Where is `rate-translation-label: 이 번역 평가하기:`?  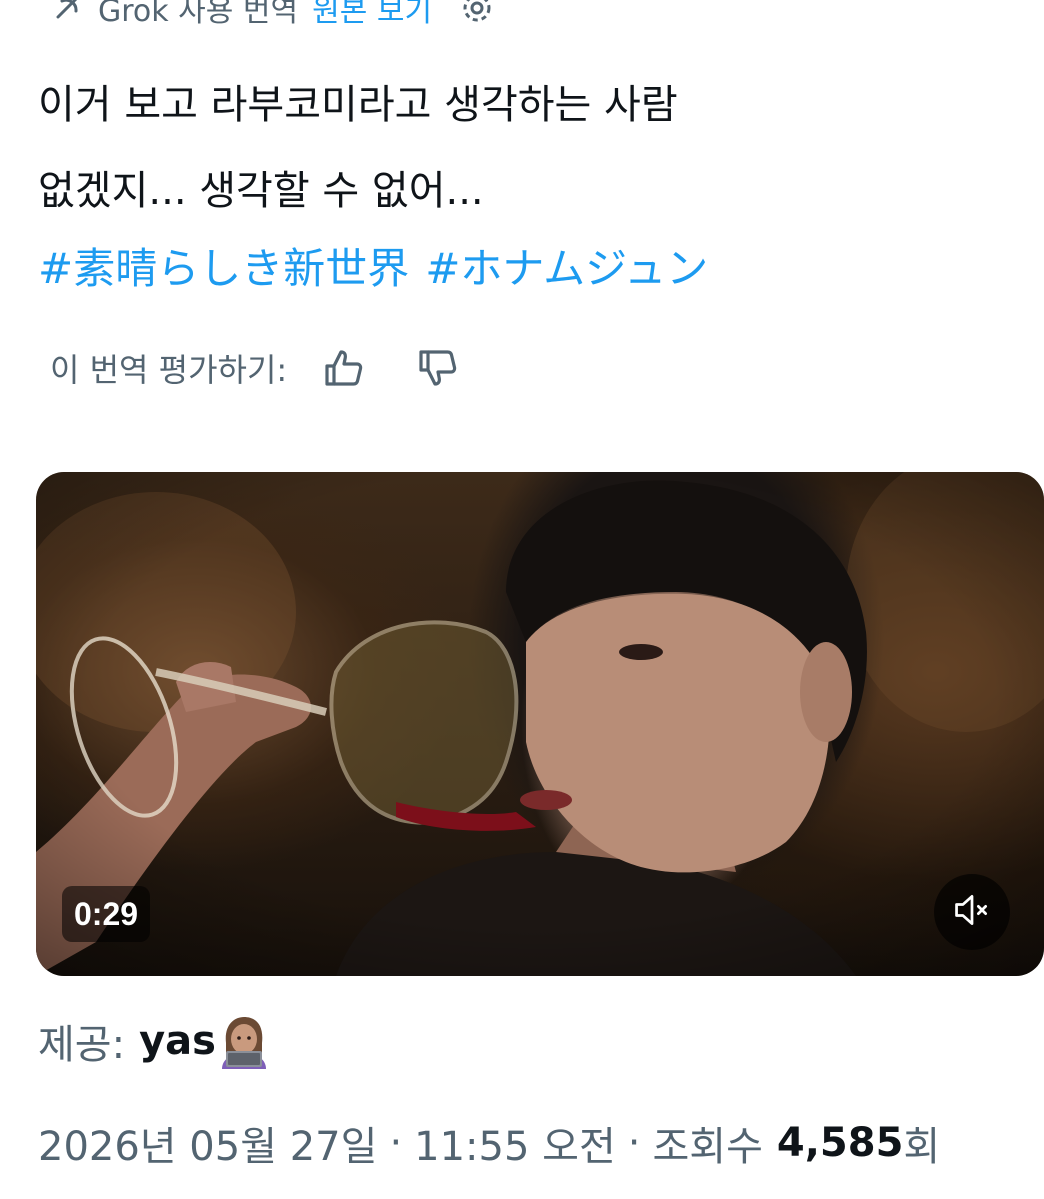 rate-translation-label: 이 번역 평가하기: is located at coordinates (169, 370).